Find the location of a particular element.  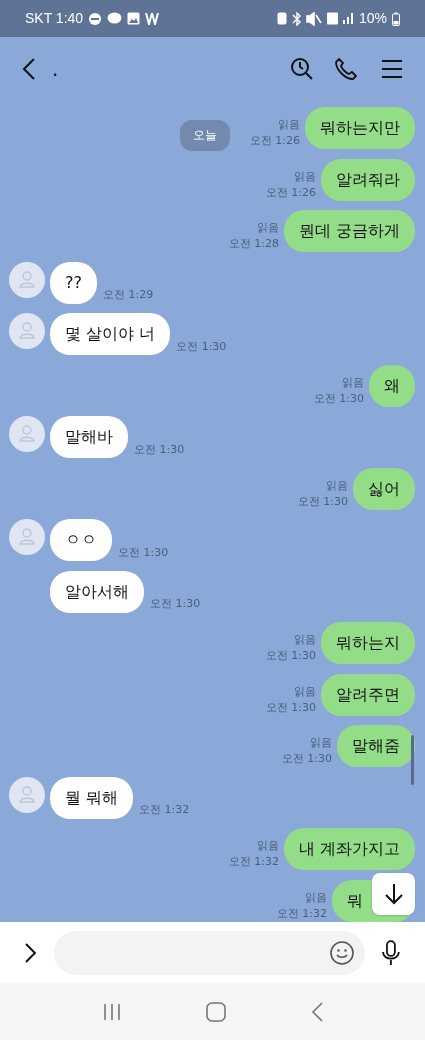

message-bubble: 말해바 is located at coordinates (89, 437).